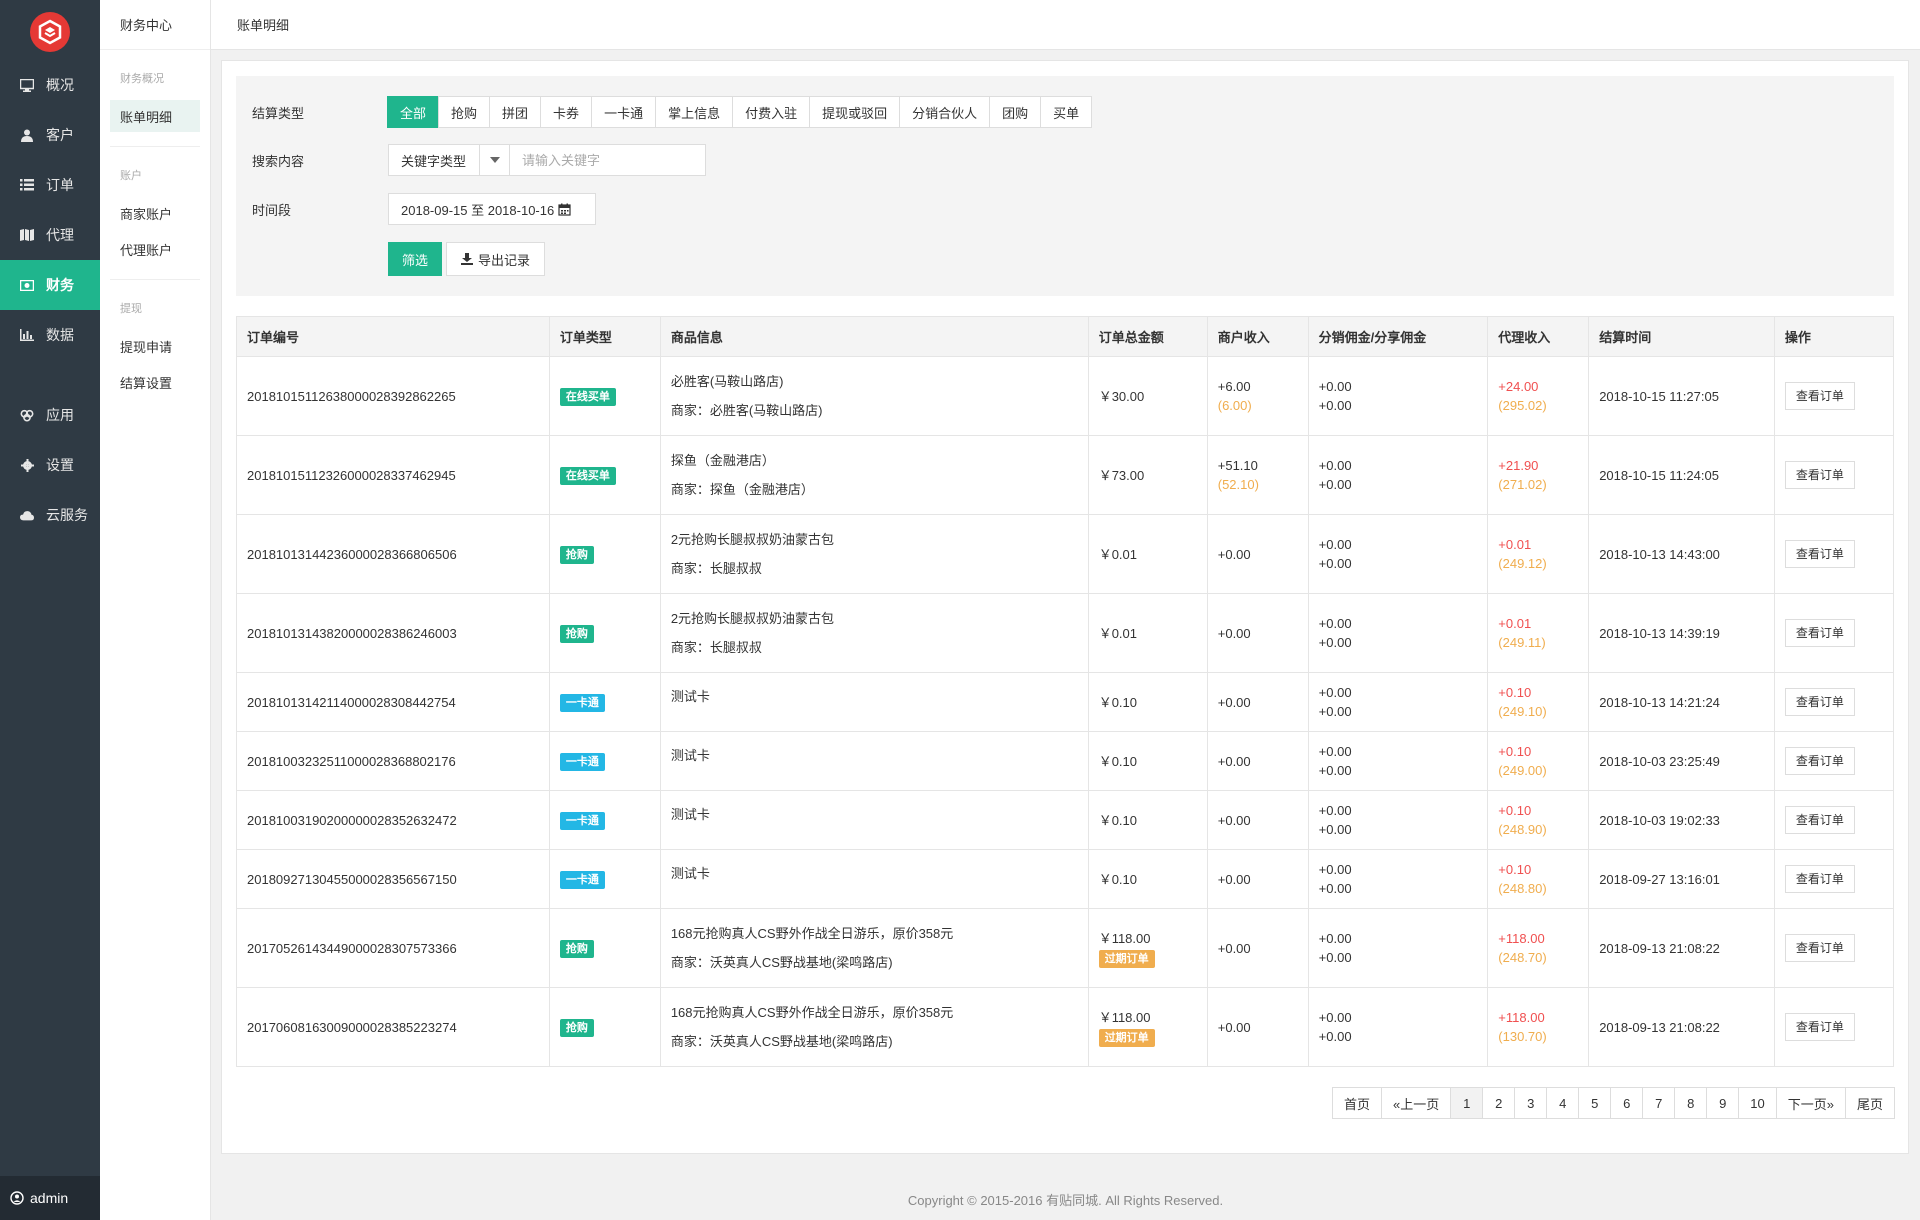 The height and width of the screenshot is (1220, 1920). What do you see at coordinates (1257, 633) in the screenshot?
I see `merchant-income-cell: +0.00` at bounding box center [1257, 633].